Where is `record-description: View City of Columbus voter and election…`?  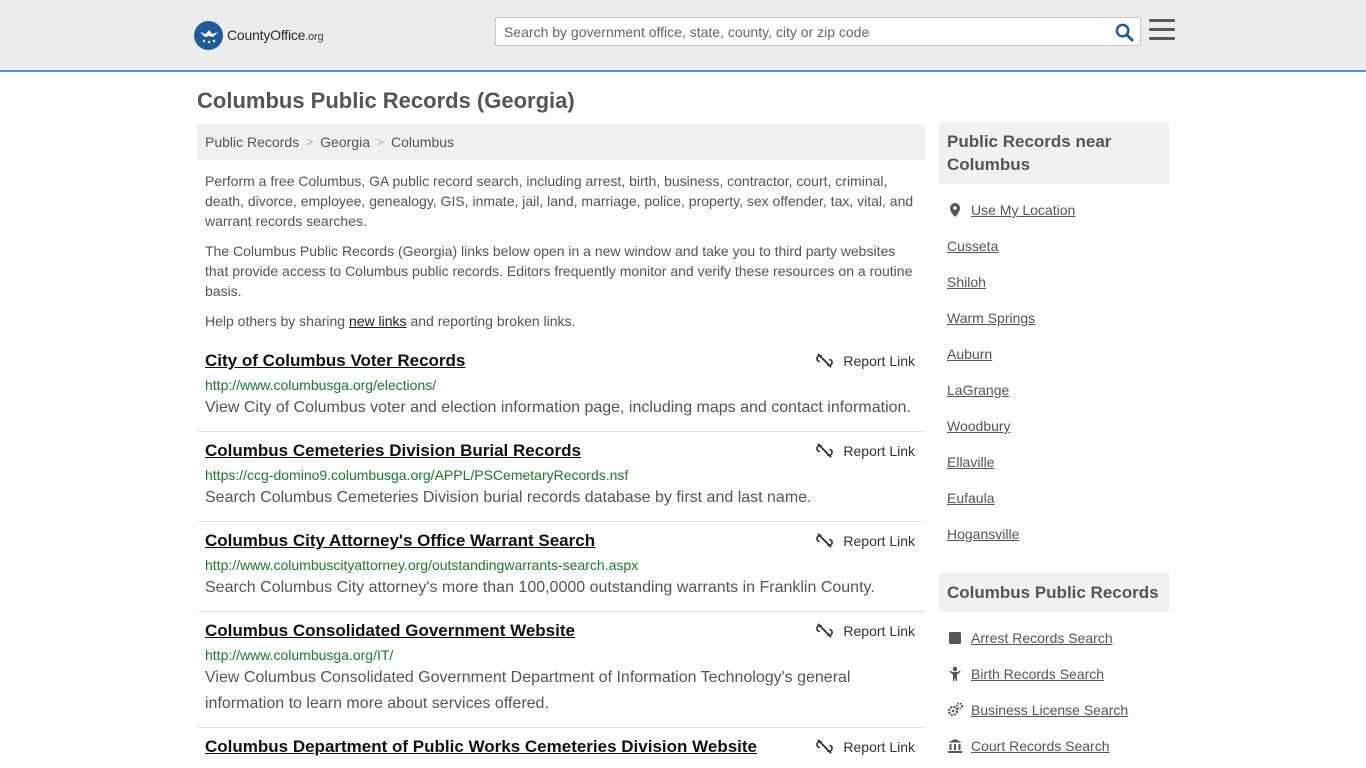 record-description: View City of Columbus voter and election… is located at coordinates (558, 407).